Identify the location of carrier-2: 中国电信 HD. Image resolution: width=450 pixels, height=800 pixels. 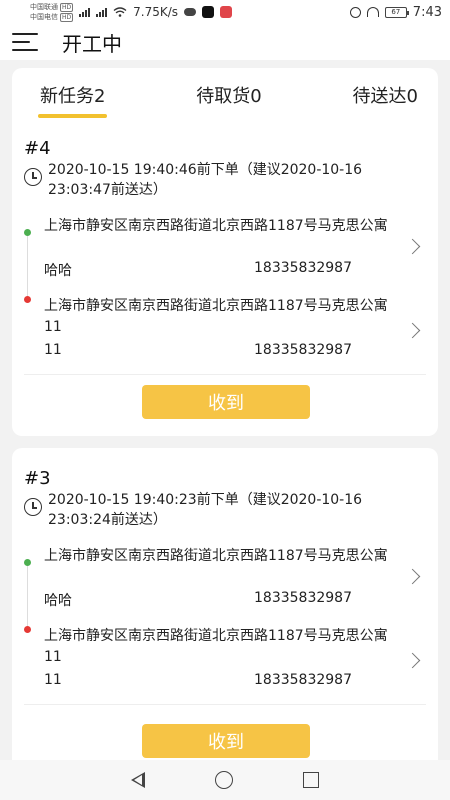
(52, 17).